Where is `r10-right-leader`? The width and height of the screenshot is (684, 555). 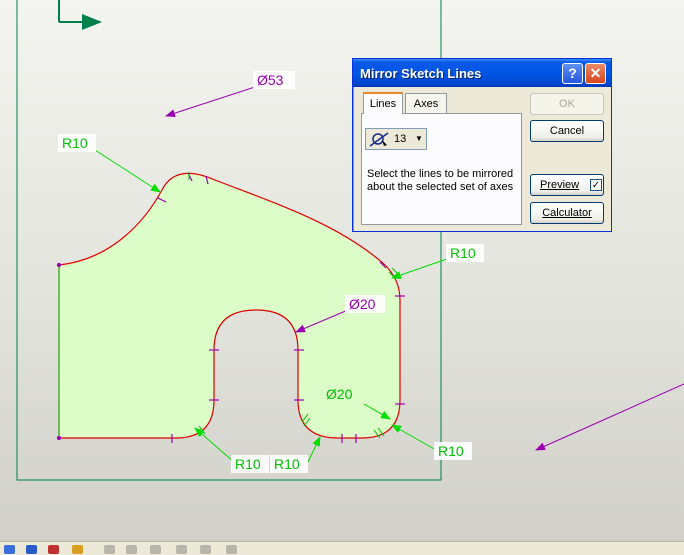
r10-right-leader is located at coordinates (419, 268).